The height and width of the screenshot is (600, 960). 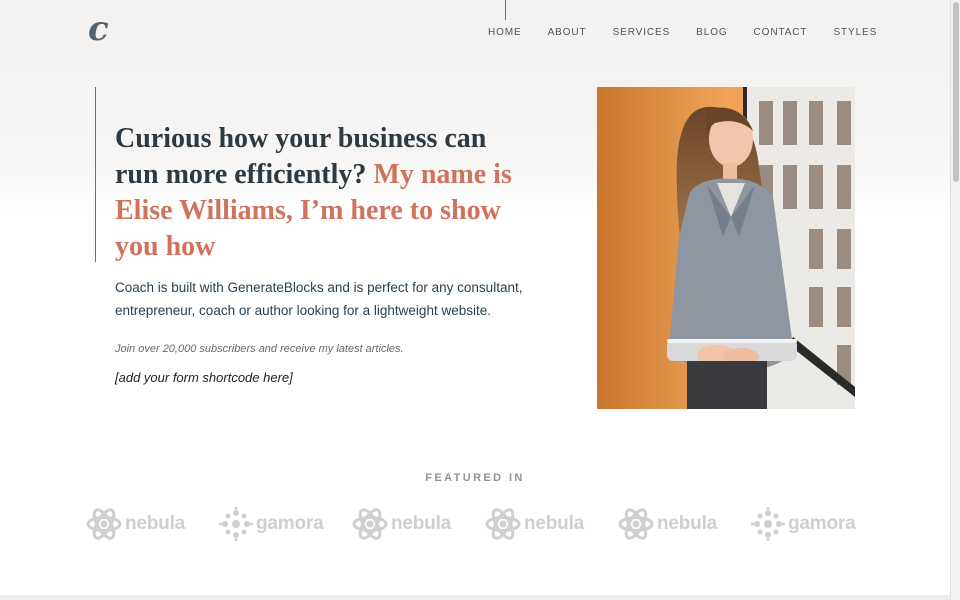 What do you see at coordinates (855, 32) in the screenshot?
I see `nav-styles: STYLES` at bounding box center [855, 32].